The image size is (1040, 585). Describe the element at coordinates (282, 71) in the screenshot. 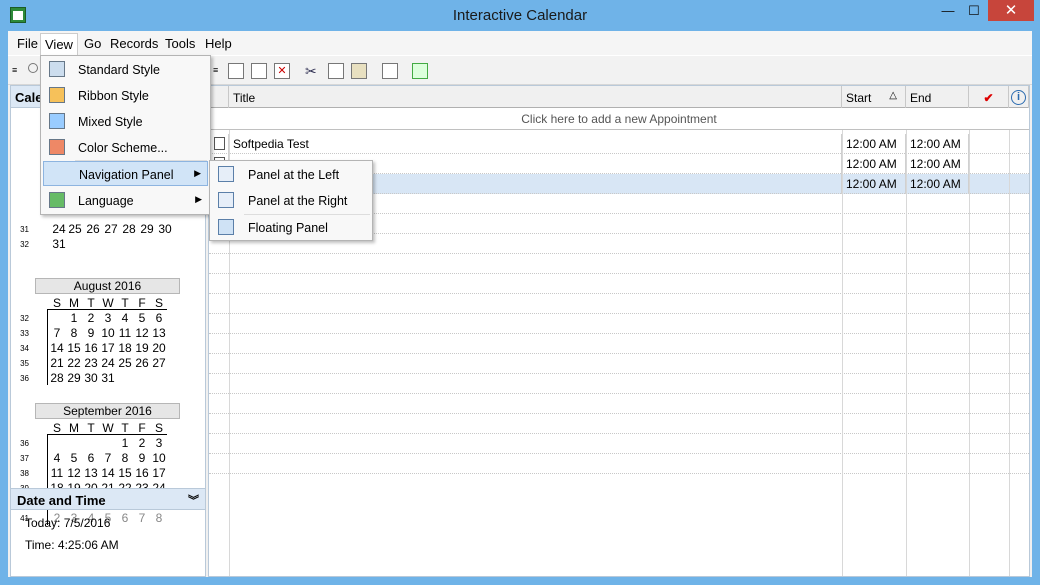

I see `delete-appointment-icon: ✕` at that location.